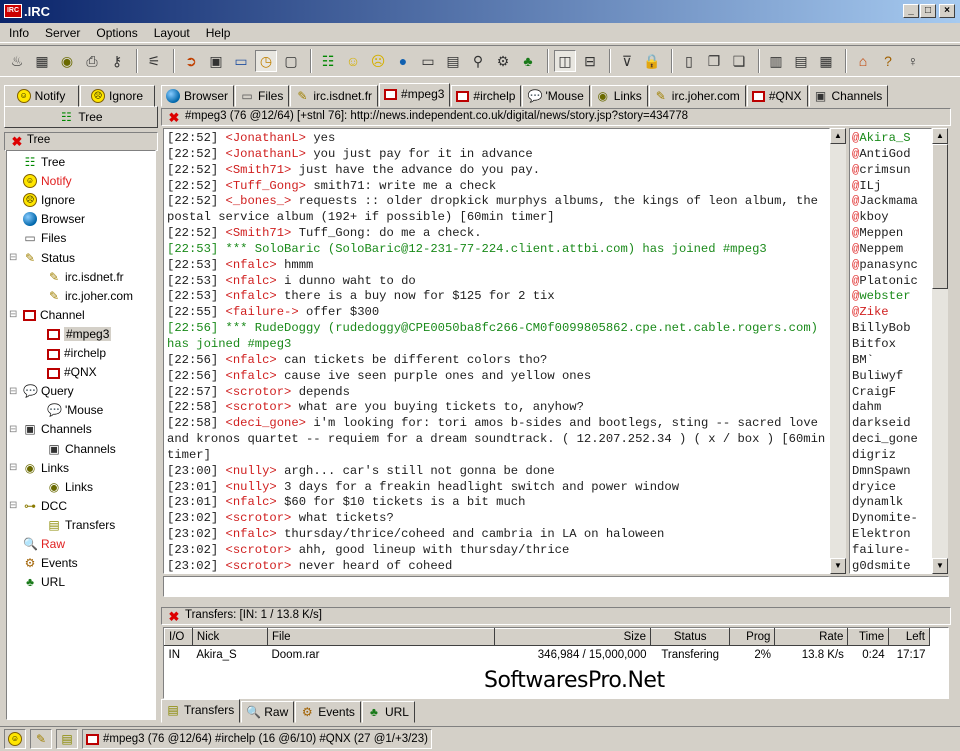  I want to click on gear-button: ⚙, so click(503, 61).